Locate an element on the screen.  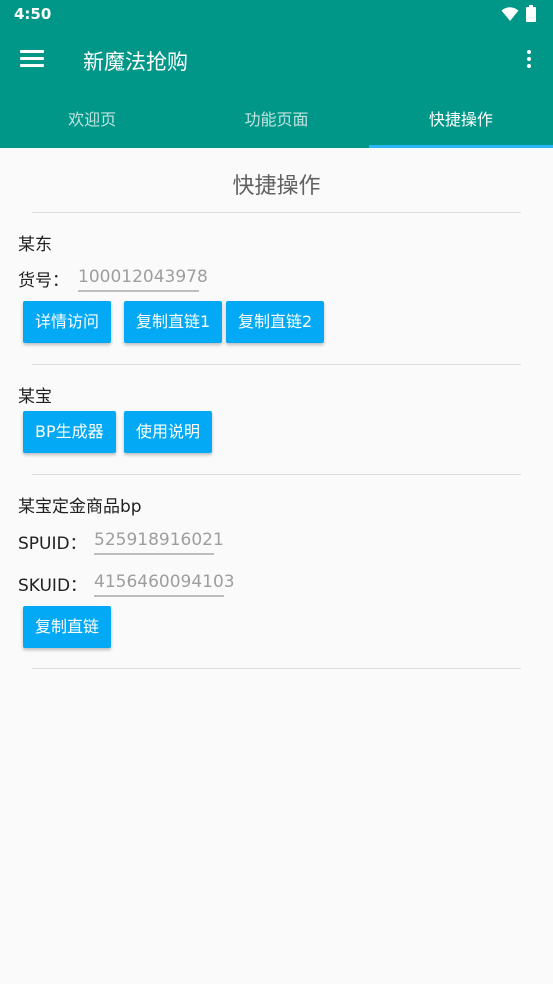
menu-icon is located at coordinates (32, 60).